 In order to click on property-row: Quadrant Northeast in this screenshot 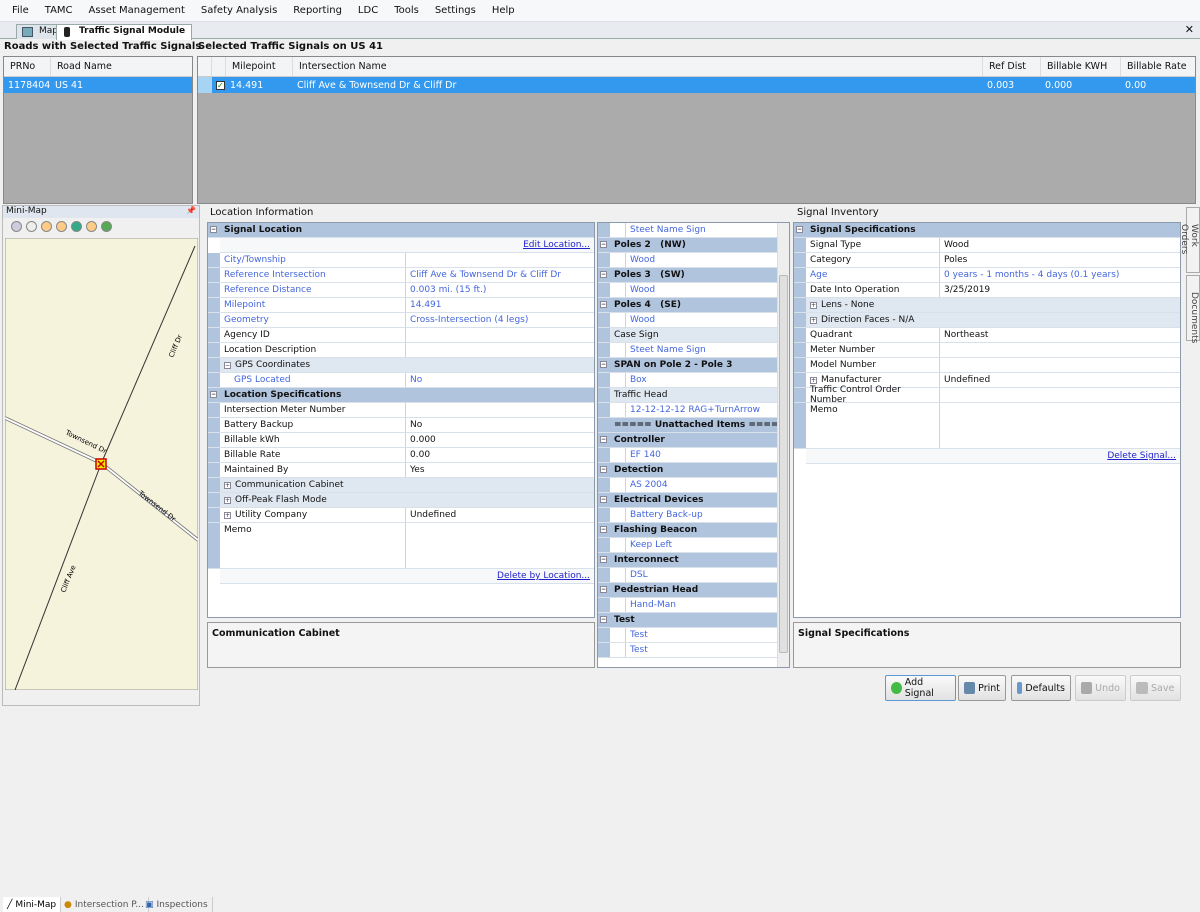, I will do `click(987, 335)`.